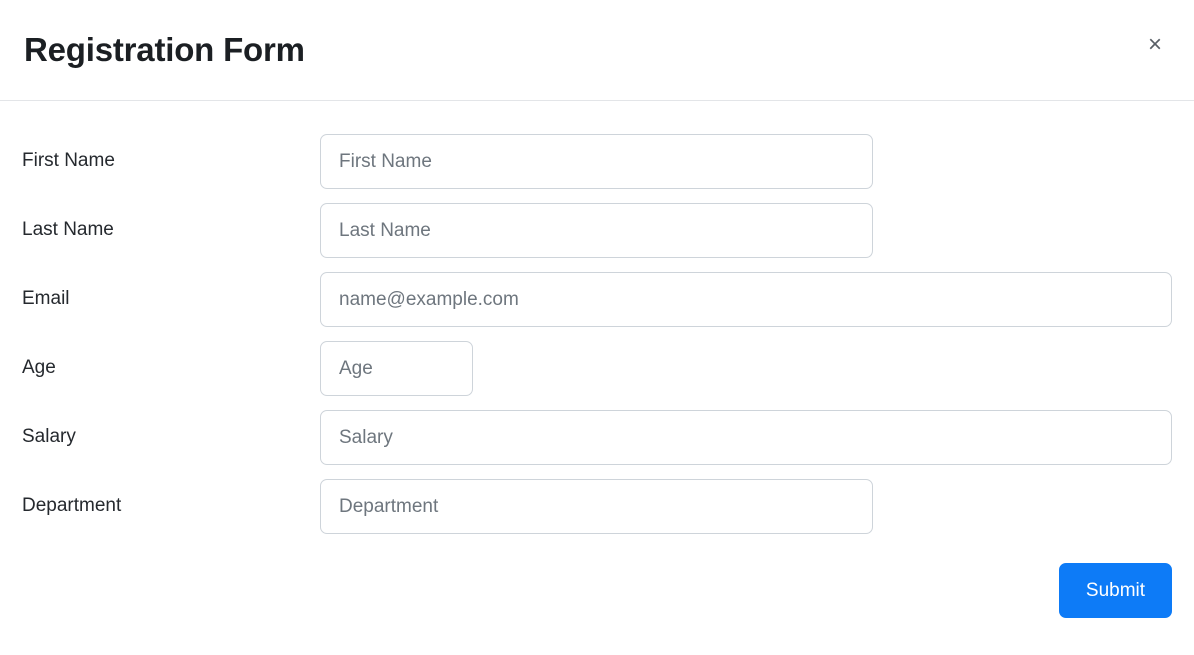 The height and width of the screenshot is (655, 1194). Describe the element at coordinates (68, 161) in the screenshot. I see `label-first-name: First Name` at that location.